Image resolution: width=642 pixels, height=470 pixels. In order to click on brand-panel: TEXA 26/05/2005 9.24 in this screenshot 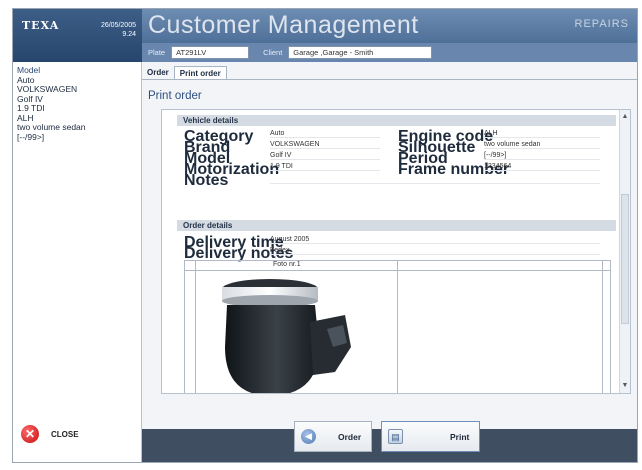, I will do `click(77, 35)`.